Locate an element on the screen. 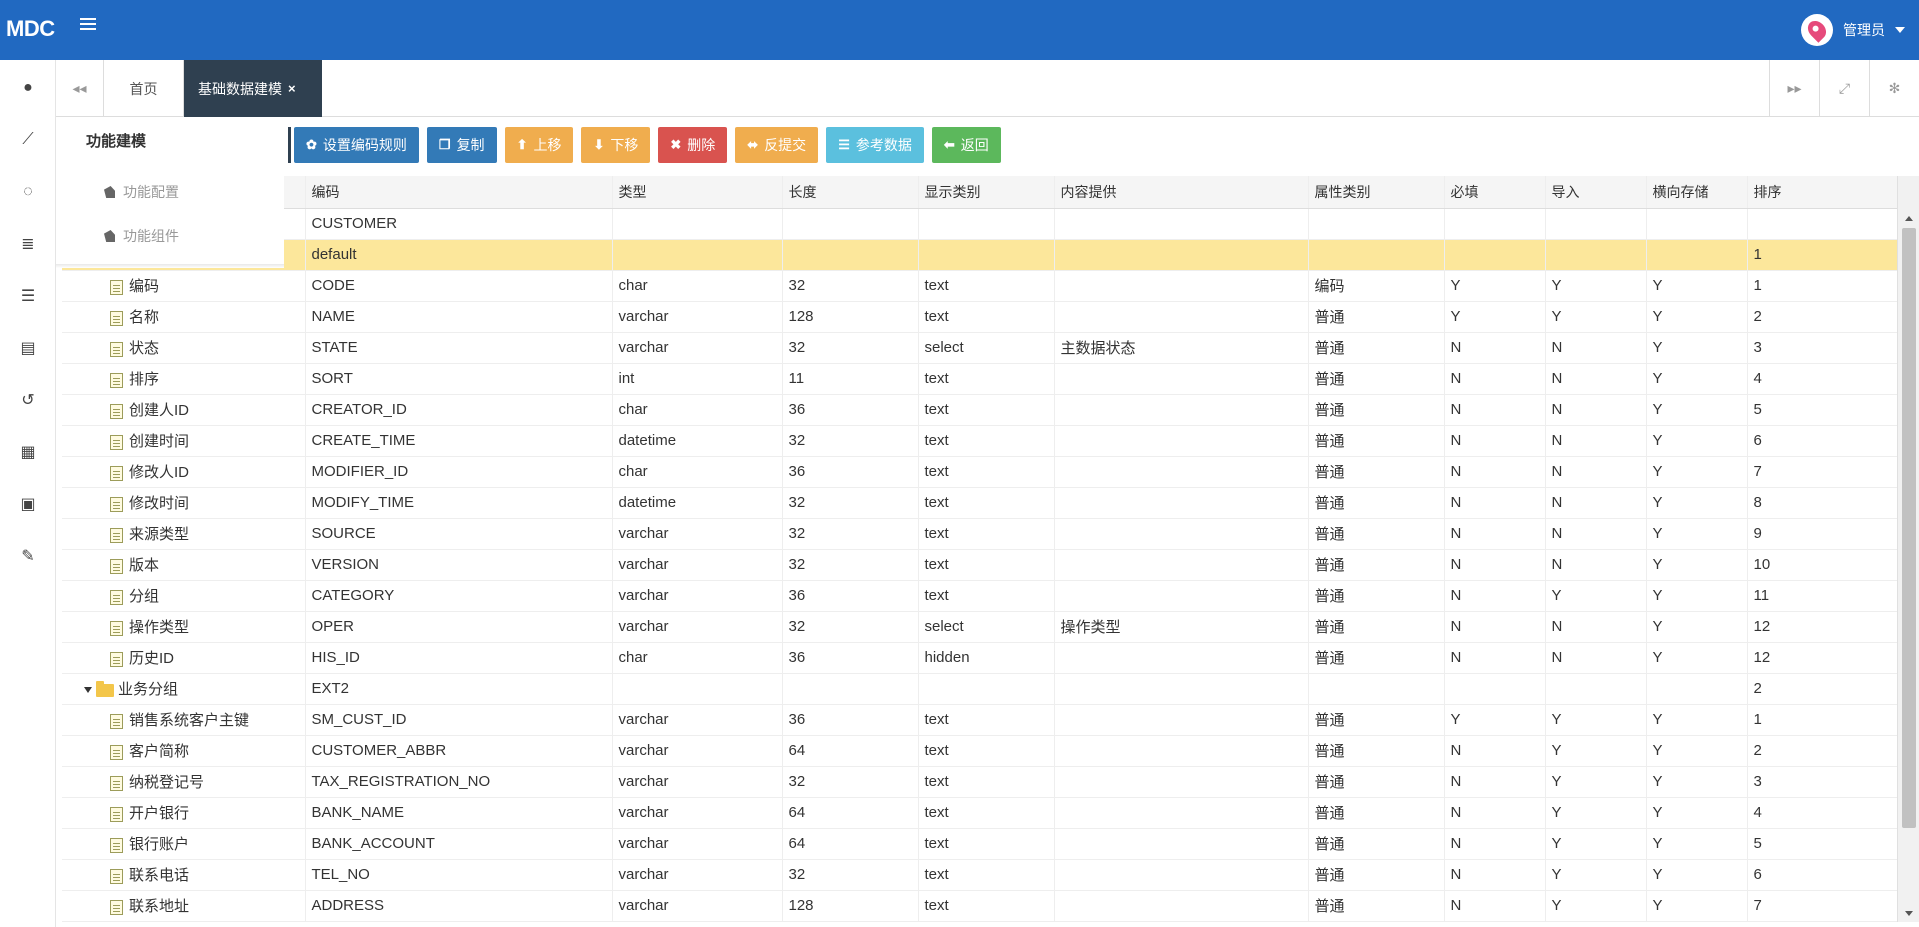  cell-code: HIS_ID is located at coordinates (459, 658).